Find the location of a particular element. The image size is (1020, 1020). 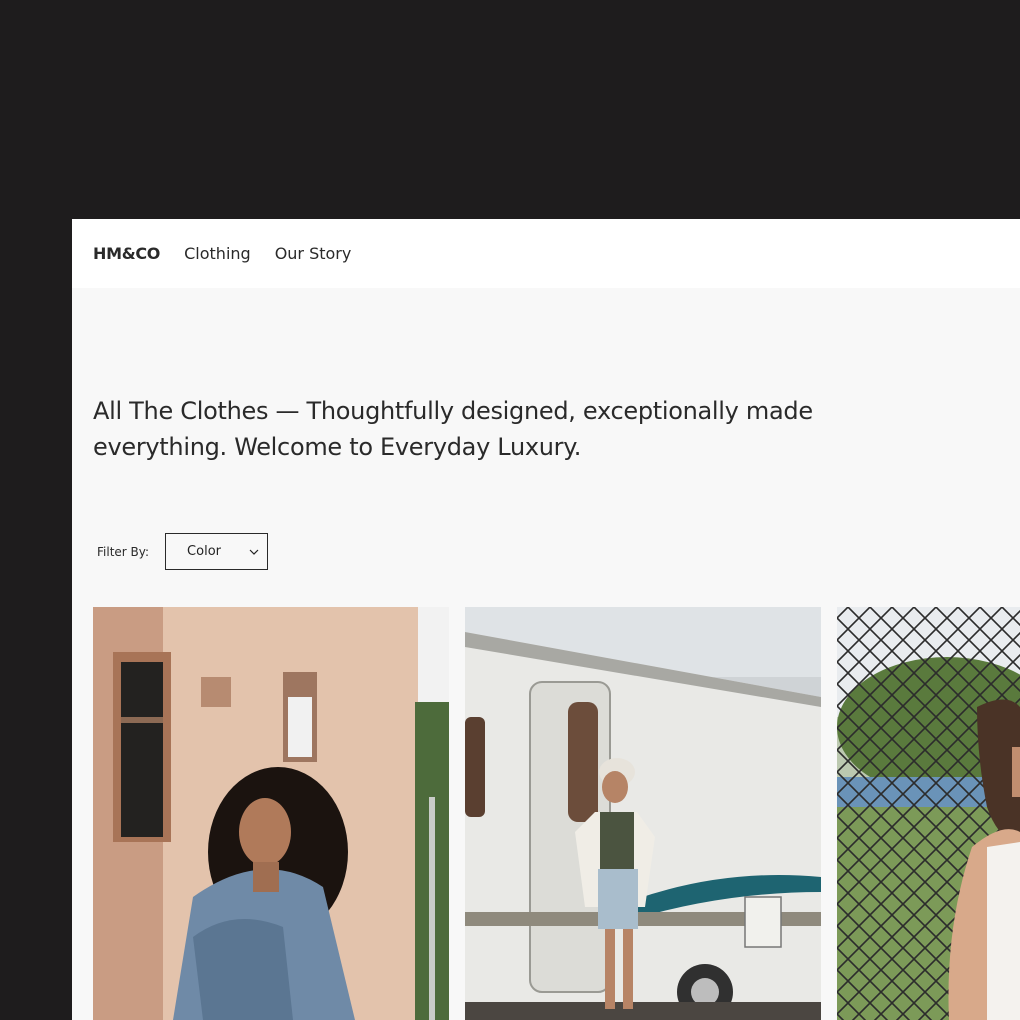

filter-selected-value: Color is located at coordinates (204, 551).